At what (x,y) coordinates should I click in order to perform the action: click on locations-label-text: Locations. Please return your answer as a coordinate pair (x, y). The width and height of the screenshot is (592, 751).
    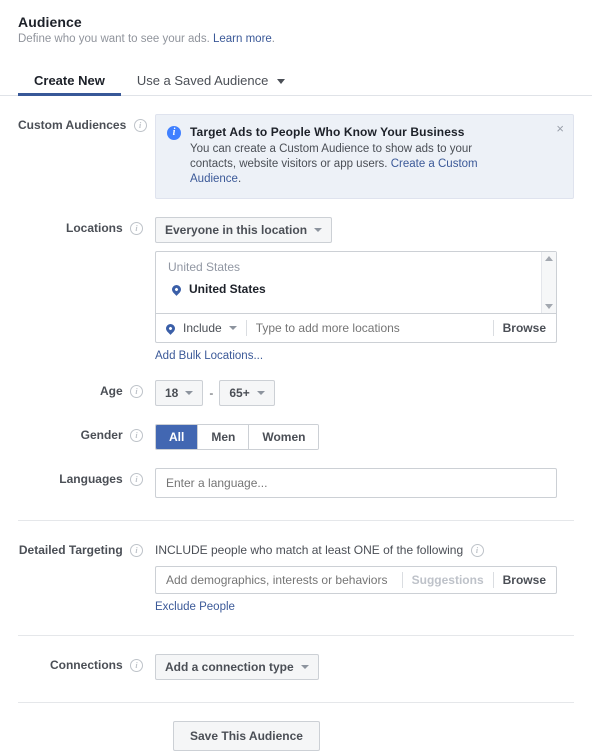
    Looking at the image, I should click on (94, 228).